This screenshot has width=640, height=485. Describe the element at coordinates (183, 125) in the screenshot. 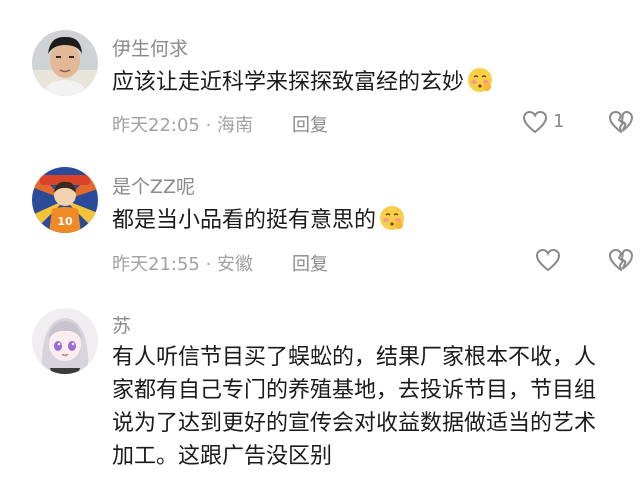

I see `comment-time-location: 昨天22:05 · 海南` at that location.